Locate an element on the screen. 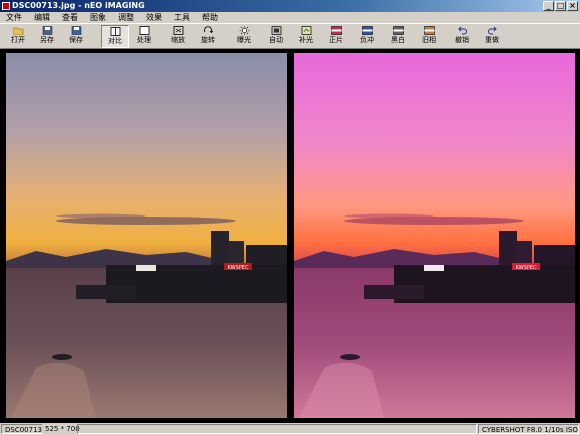 Image resolution: width=580 pixels, height=435 pixels. status-exif: CYBERSHOT F8.0 1/10s ISO100 is located at coordinates (528, 429).